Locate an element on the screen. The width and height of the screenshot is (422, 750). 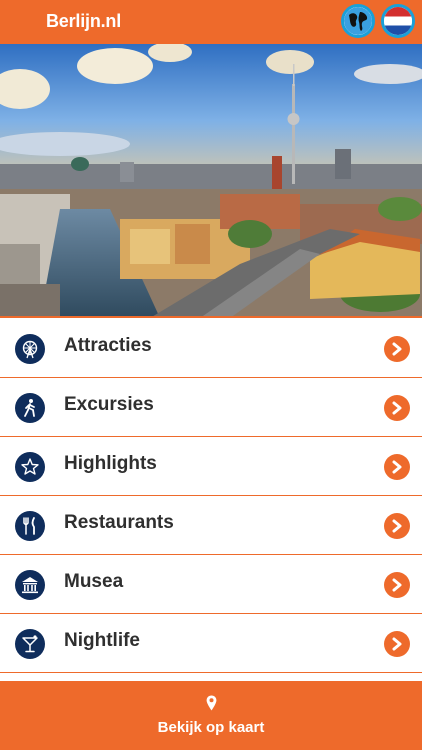
globe-icon is located at coordinates (358, 21).